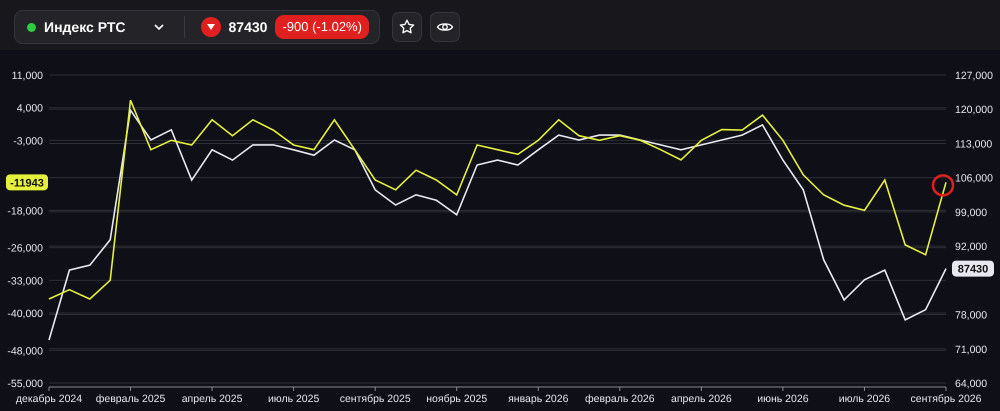  What do you see at coordinates (971, 350) in the screenshot?
I see `y-axis-label: 71,000` at bounding box center [971, 350].